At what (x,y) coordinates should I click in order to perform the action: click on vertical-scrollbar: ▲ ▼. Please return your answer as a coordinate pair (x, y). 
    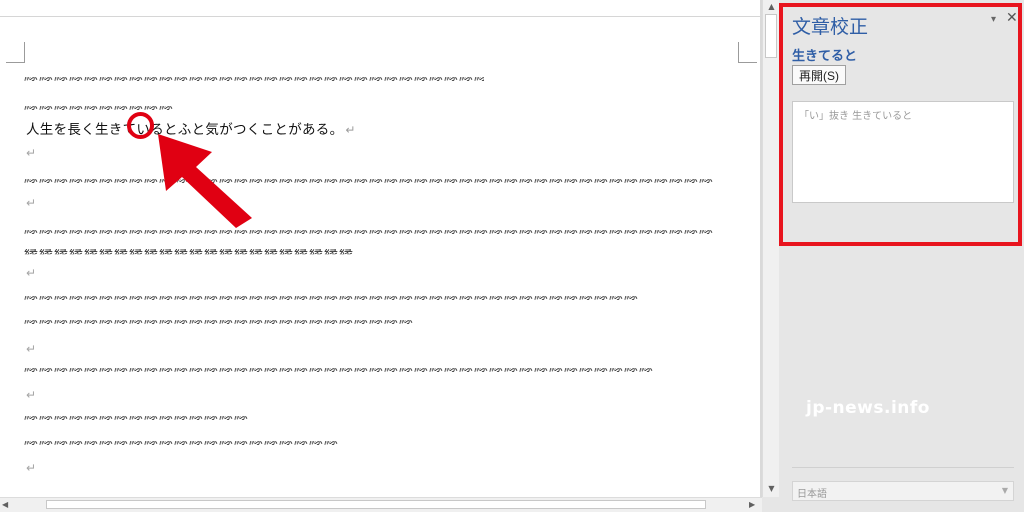
    Looking at the image, I should click on (771, 248).